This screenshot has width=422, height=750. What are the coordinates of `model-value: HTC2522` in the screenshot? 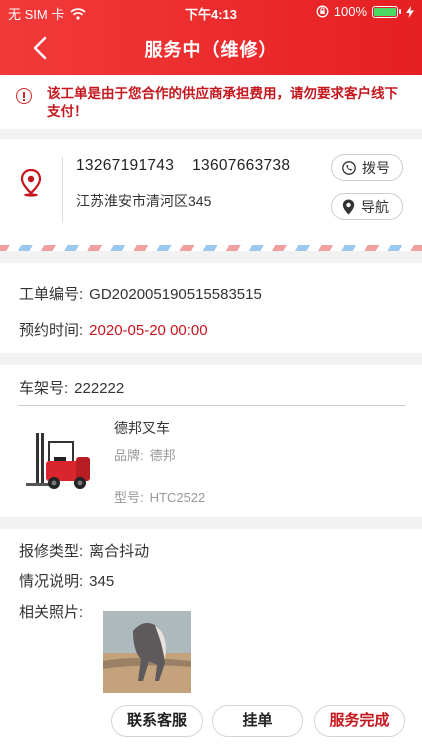 It's located at (177, 497).